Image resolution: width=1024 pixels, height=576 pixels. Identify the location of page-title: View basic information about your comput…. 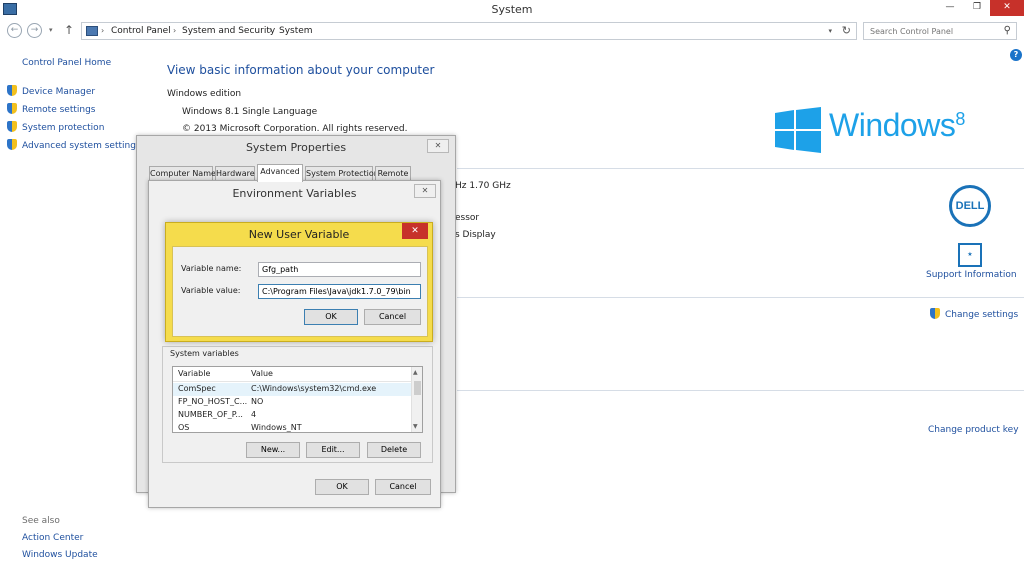
(301, 70).